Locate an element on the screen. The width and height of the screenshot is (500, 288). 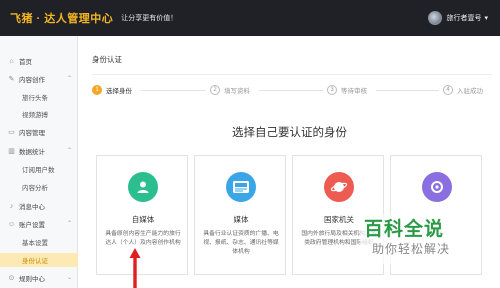
sidebar-item-subscribers: 订阅用户数 is located at coordinates (39, 169).